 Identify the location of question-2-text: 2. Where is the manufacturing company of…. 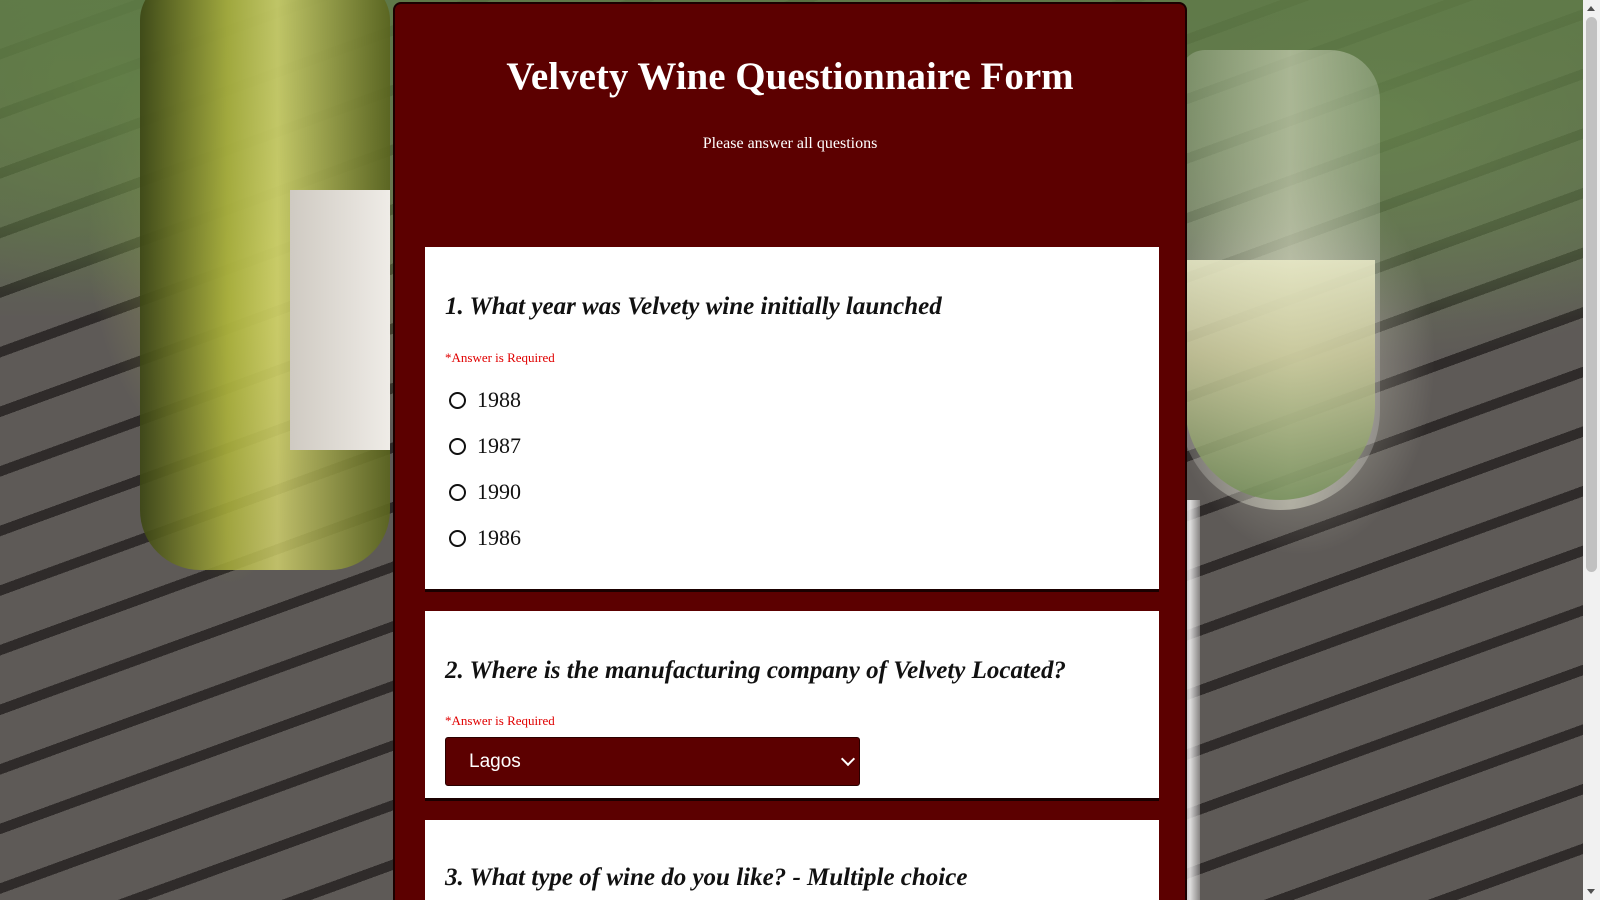
(756, 670).